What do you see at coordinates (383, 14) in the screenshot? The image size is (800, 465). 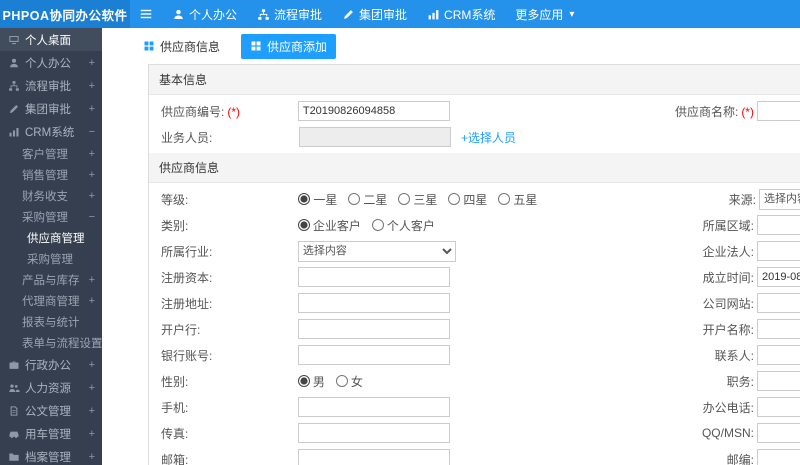 I see `nav-label: 集团审批` at bounding box center [383, 14].